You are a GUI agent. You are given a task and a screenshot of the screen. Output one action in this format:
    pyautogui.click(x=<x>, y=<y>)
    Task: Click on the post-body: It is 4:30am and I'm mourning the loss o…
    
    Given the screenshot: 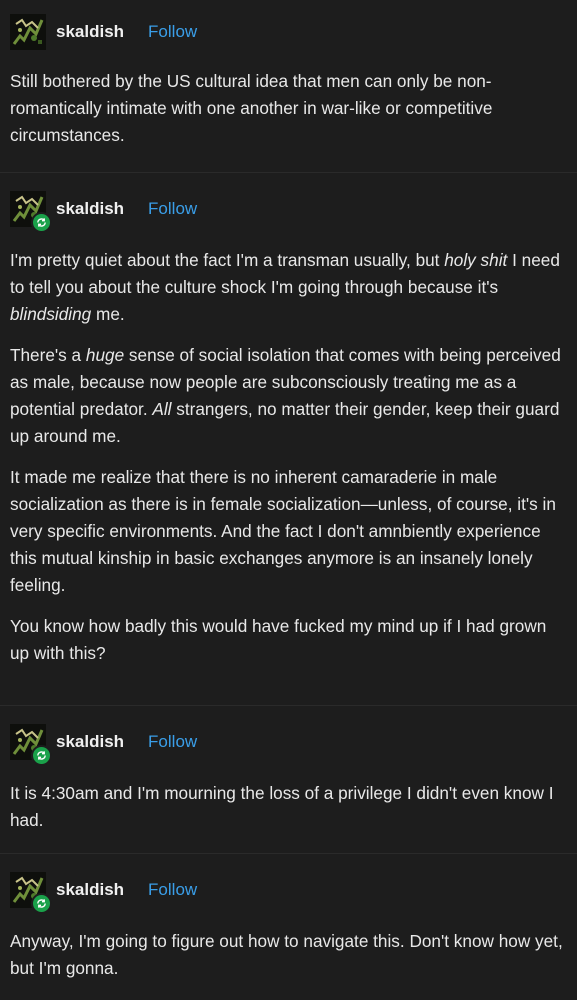 What is the action you would take?
    pyautogui.click(x=286, y=806)
    